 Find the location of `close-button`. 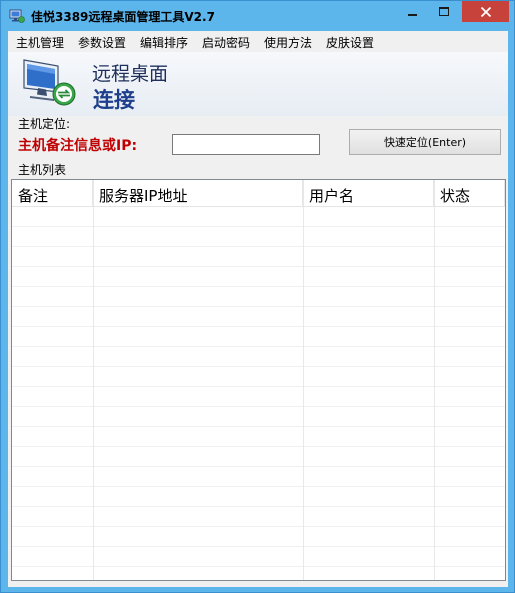

close-button is located at coordinates (485, 11).